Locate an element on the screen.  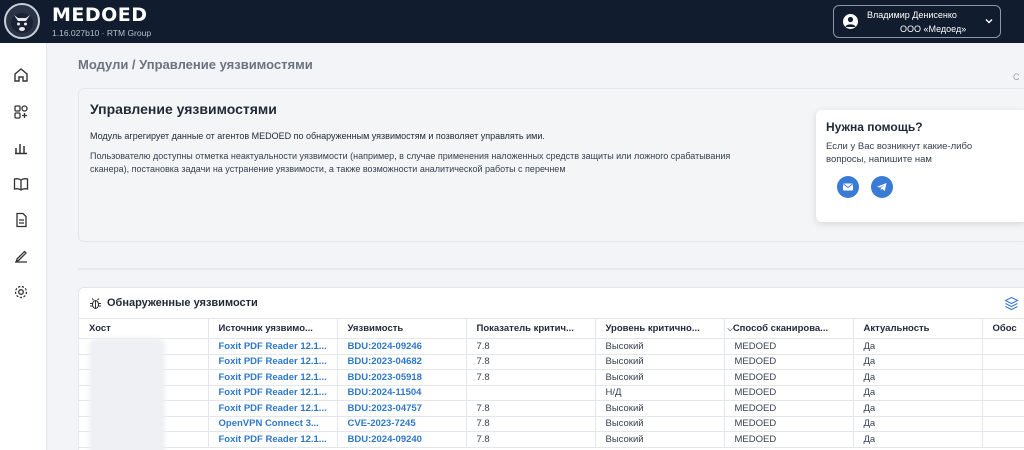
brand-name: MEDOED is located at coordinates (100, 15).